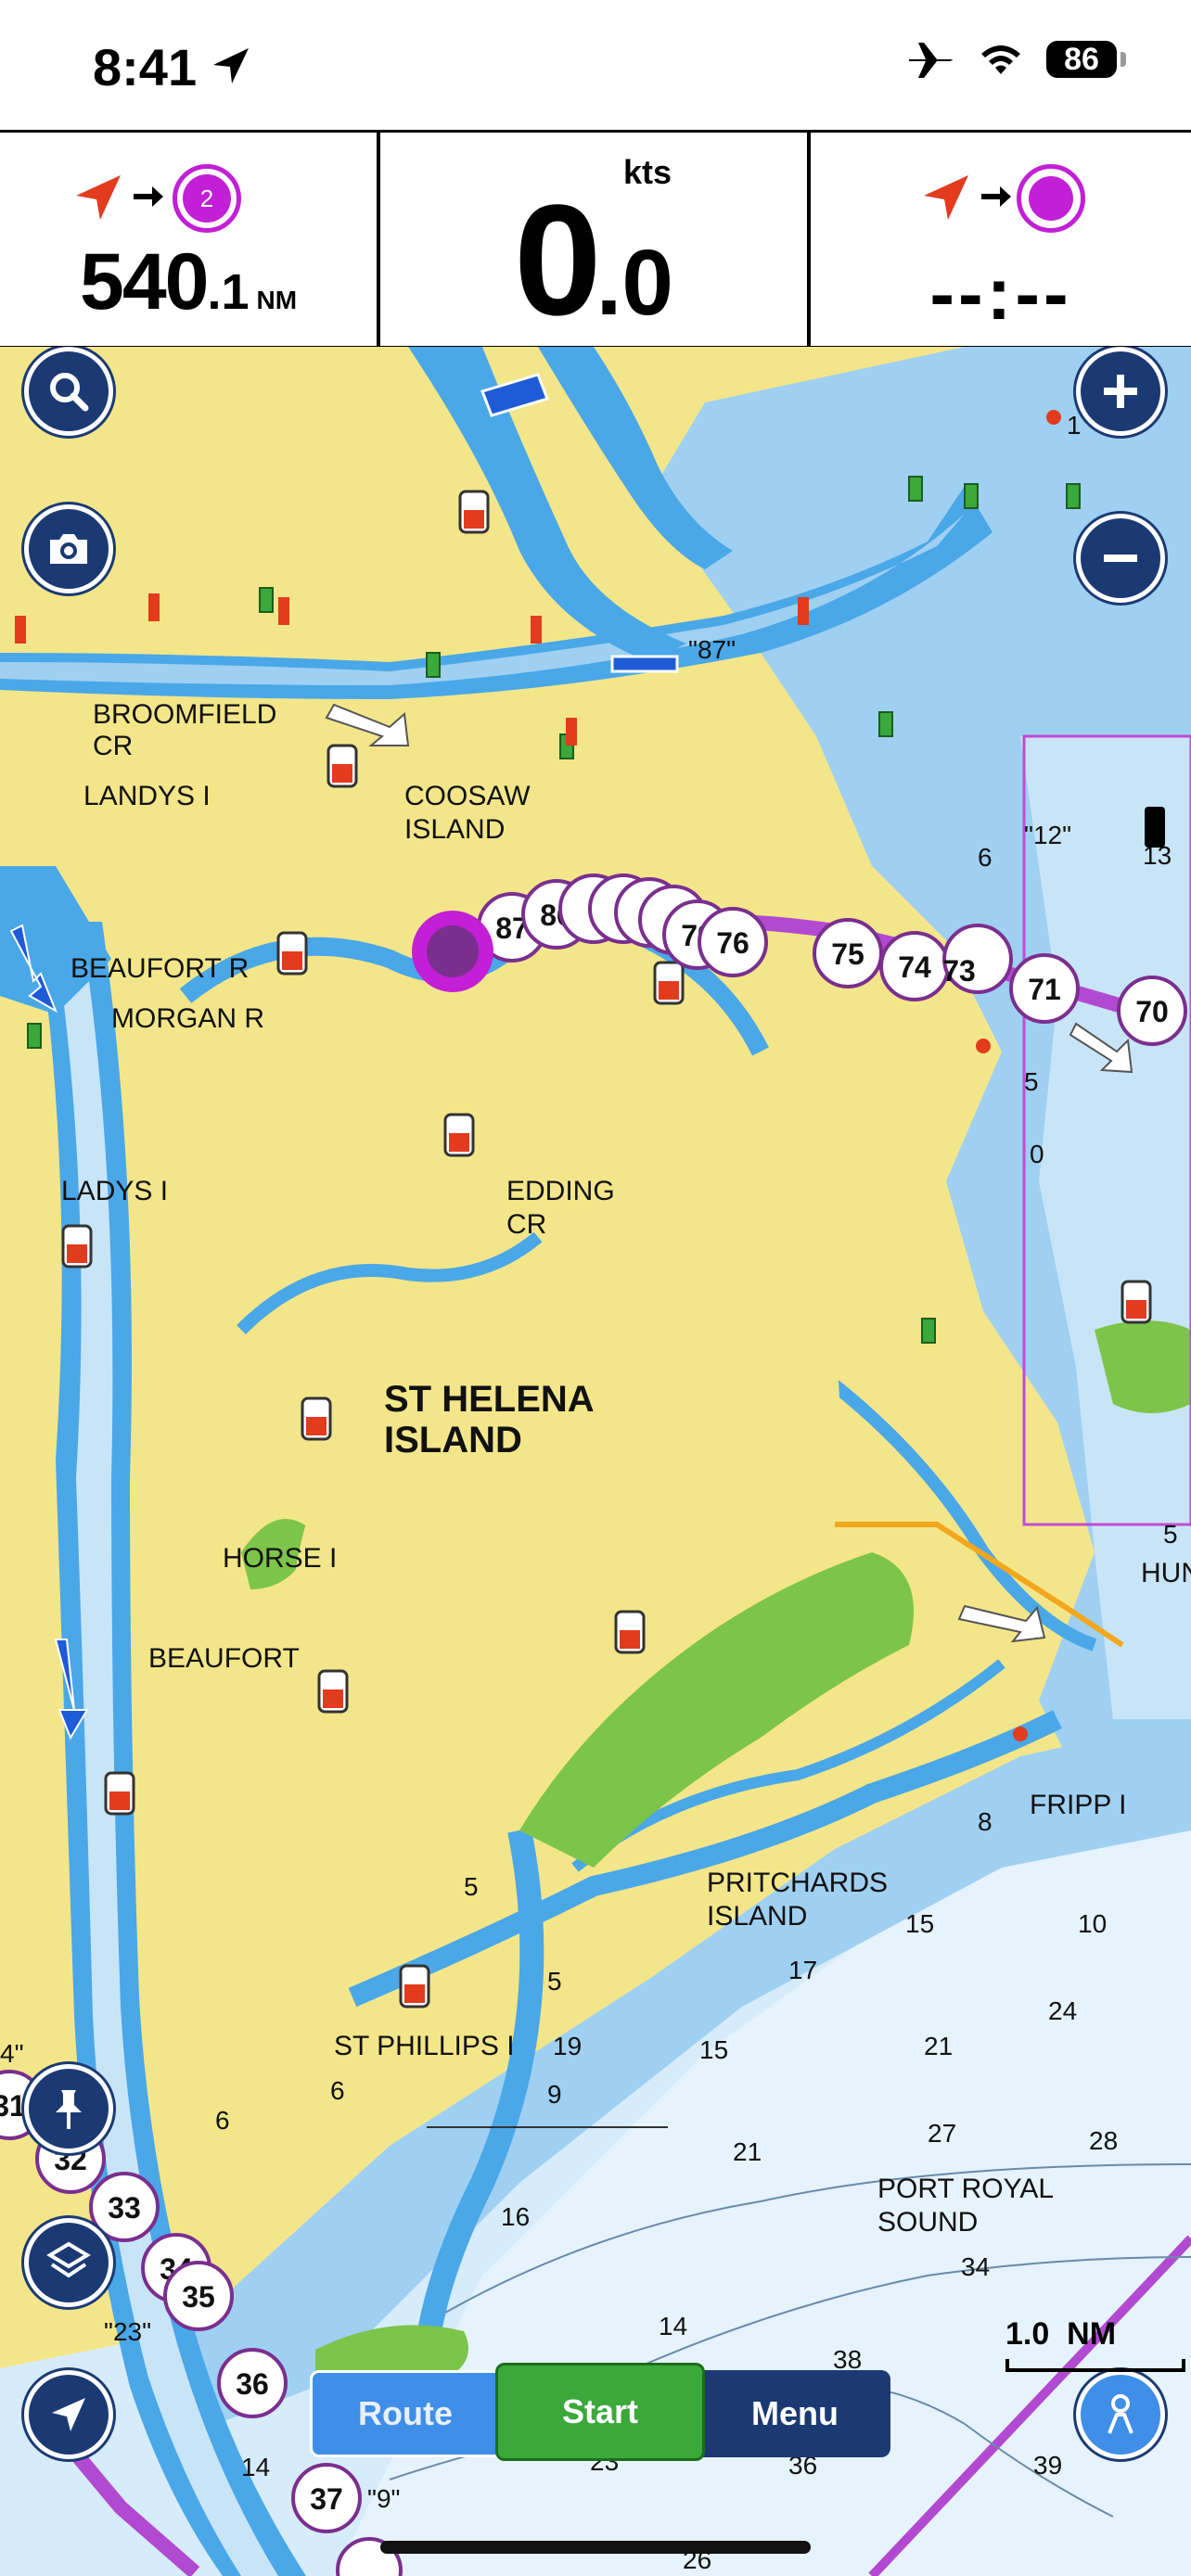 The width and height of the screenshot is (1191, 2576). I want to click on speed-readout: 0.0, so click(593, 261).